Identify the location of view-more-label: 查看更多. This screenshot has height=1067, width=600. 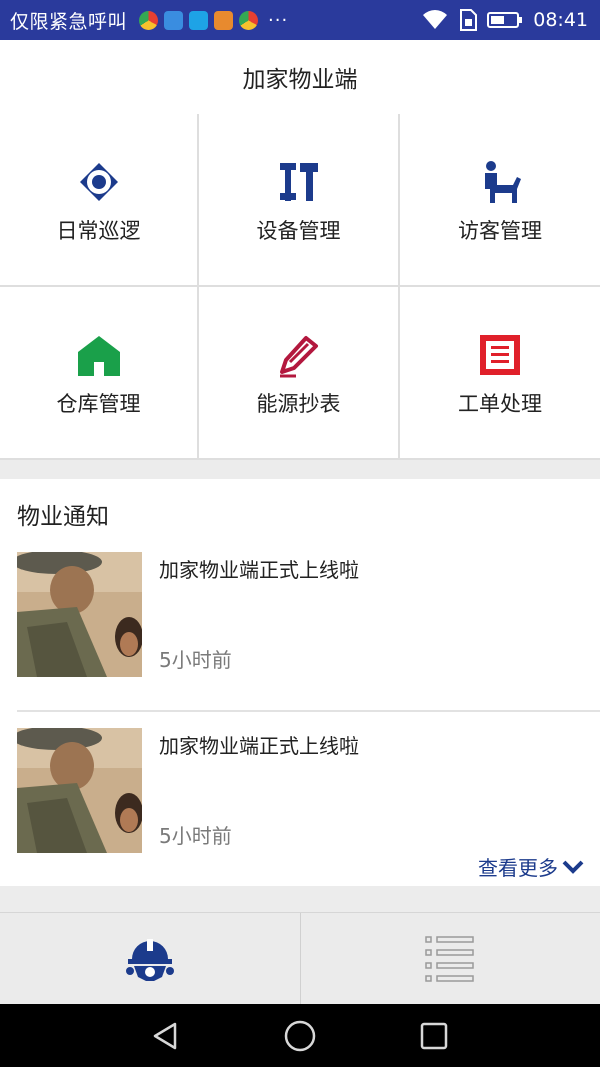
(518, 868).